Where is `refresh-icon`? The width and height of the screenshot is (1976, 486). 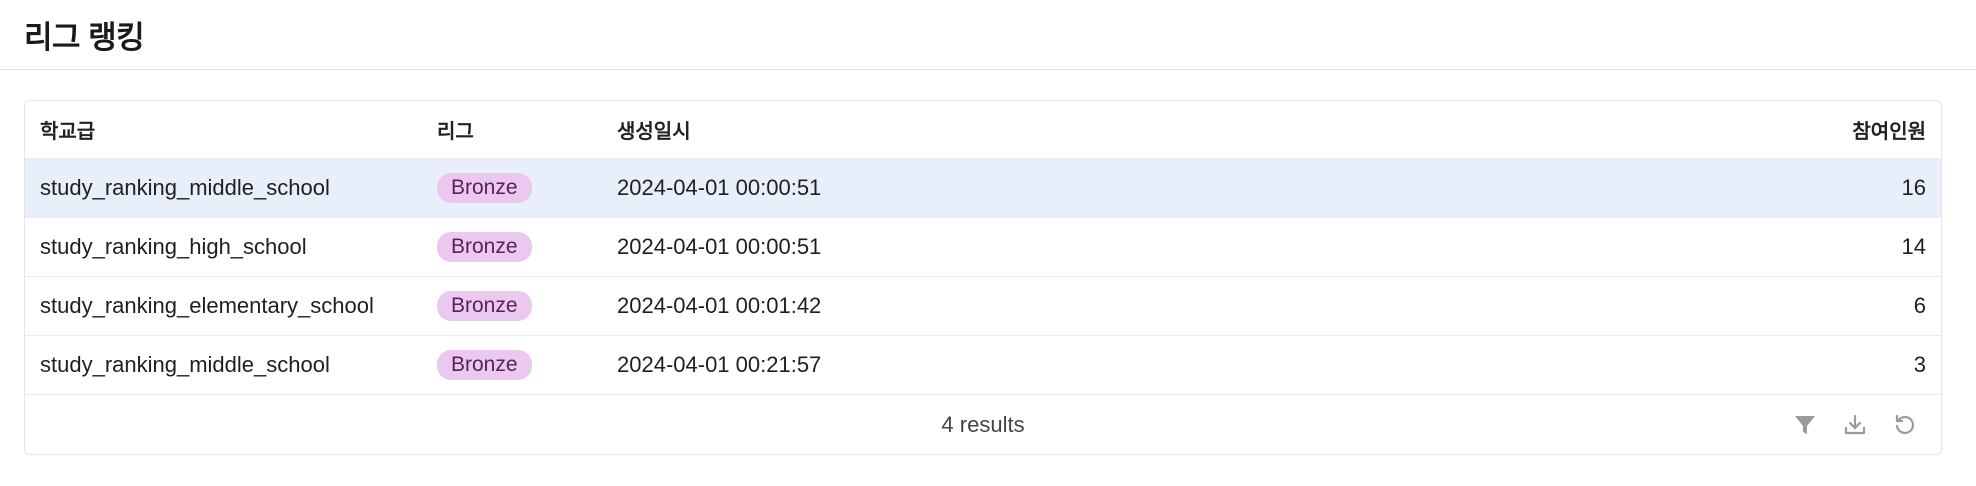 refresh-icon is located at coordinates (1905, 425).